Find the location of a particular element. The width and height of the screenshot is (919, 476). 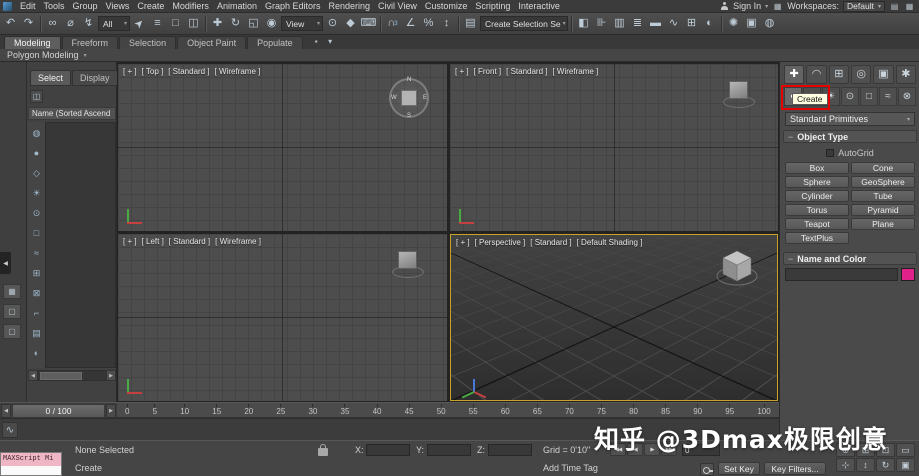

field-of-view-icon: ▭ is located at coordinates (905, 450).